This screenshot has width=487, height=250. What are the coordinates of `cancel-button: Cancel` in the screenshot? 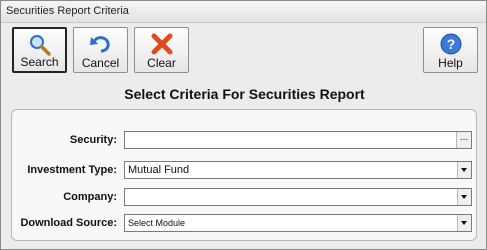 It's located at (100, 50).